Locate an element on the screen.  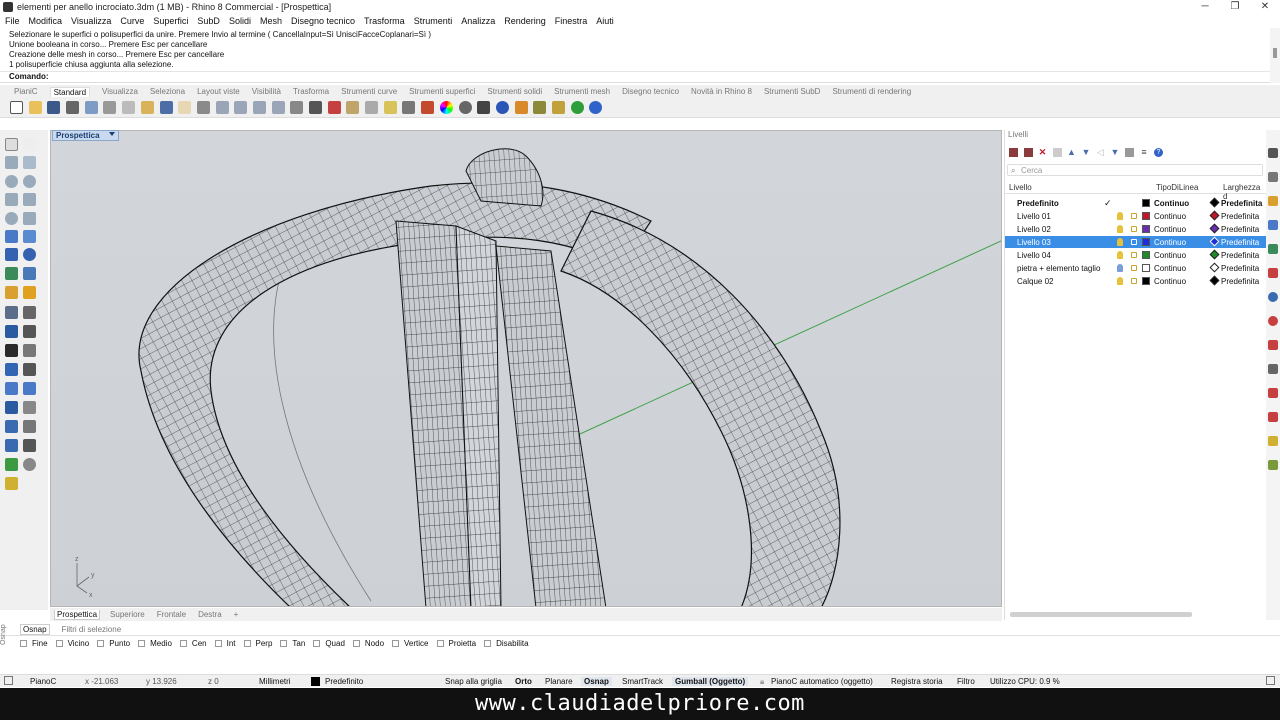
tab-frontale: Frontale is located at coordinates (171, 614).